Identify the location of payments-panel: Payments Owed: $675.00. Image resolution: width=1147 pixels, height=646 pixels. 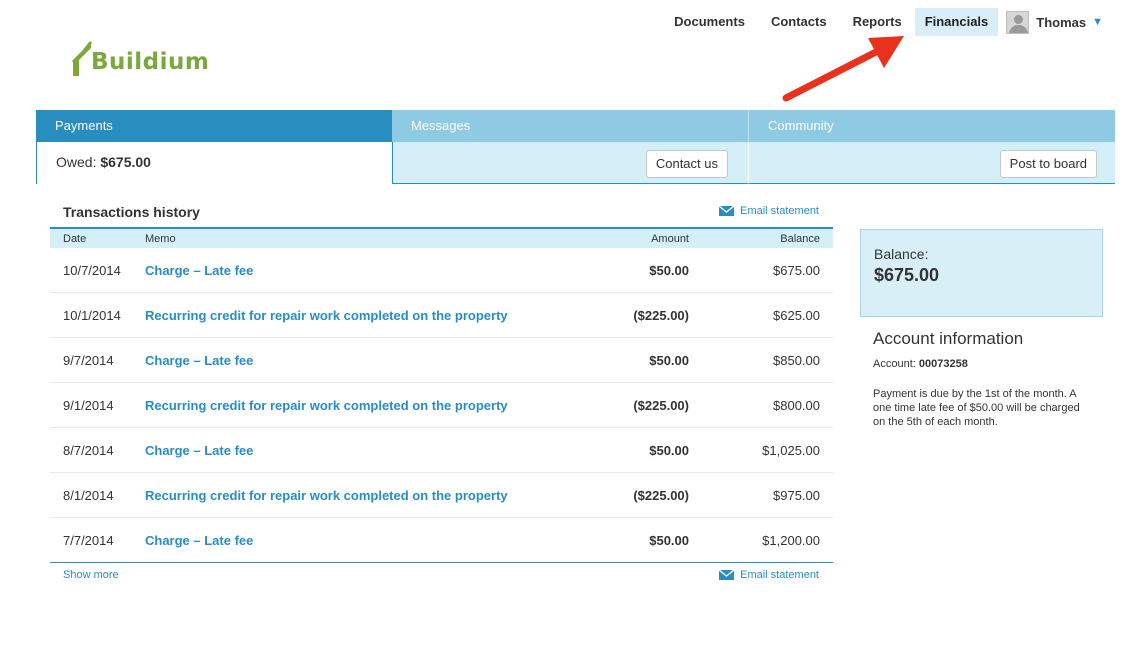
(214, 147).